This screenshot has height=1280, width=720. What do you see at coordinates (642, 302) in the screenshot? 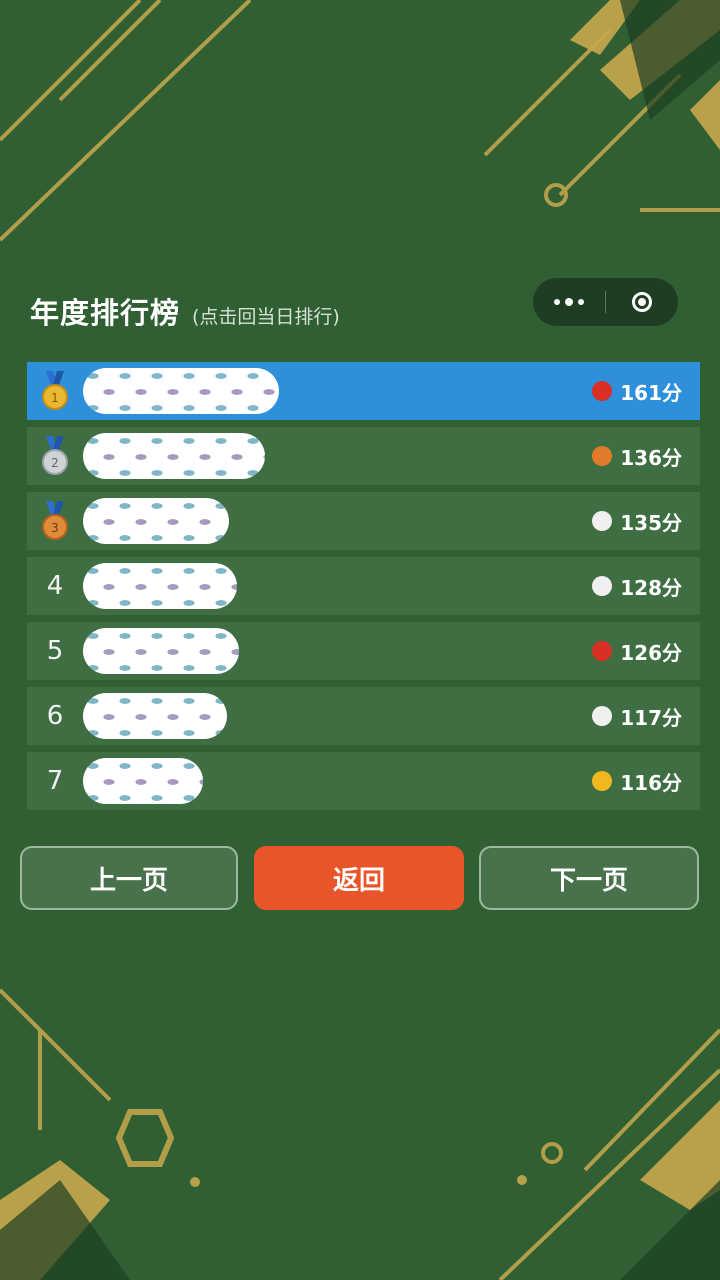
I see `close-circle-icon` at bounding box center [642, 302].